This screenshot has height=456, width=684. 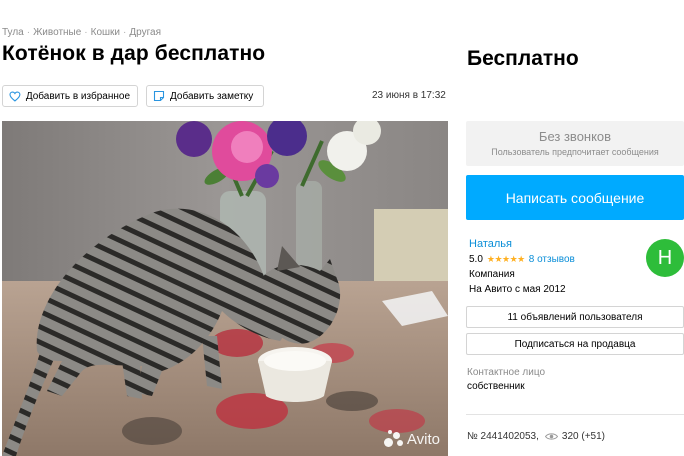 What do you see at coordinates (81, 32) in the screenshot?
I see `breadcrumb: Тула · Животные · Кошки · Другая` at bounding box center [81, 32].